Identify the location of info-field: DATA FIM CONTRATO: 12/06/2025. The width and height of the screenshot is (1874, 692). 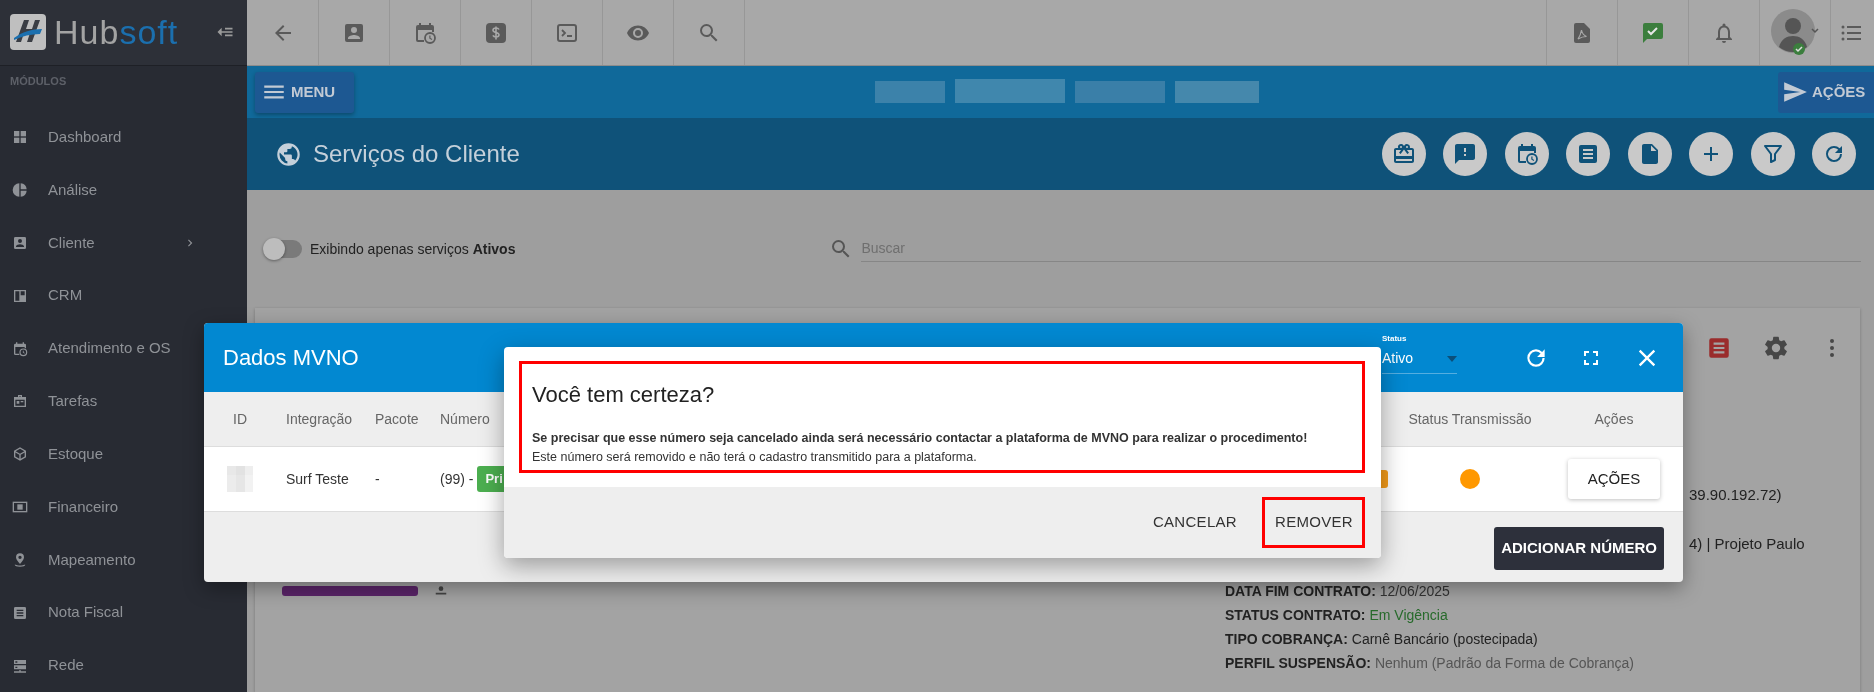
(1515, 591).